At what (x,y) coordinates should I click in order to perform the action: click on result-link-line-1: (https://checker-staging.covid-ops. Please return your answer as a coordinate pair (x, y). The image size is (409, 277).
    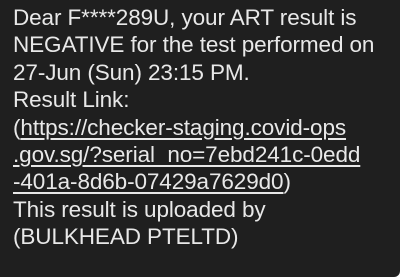
    Looking at the image, I should click on (203, 127).